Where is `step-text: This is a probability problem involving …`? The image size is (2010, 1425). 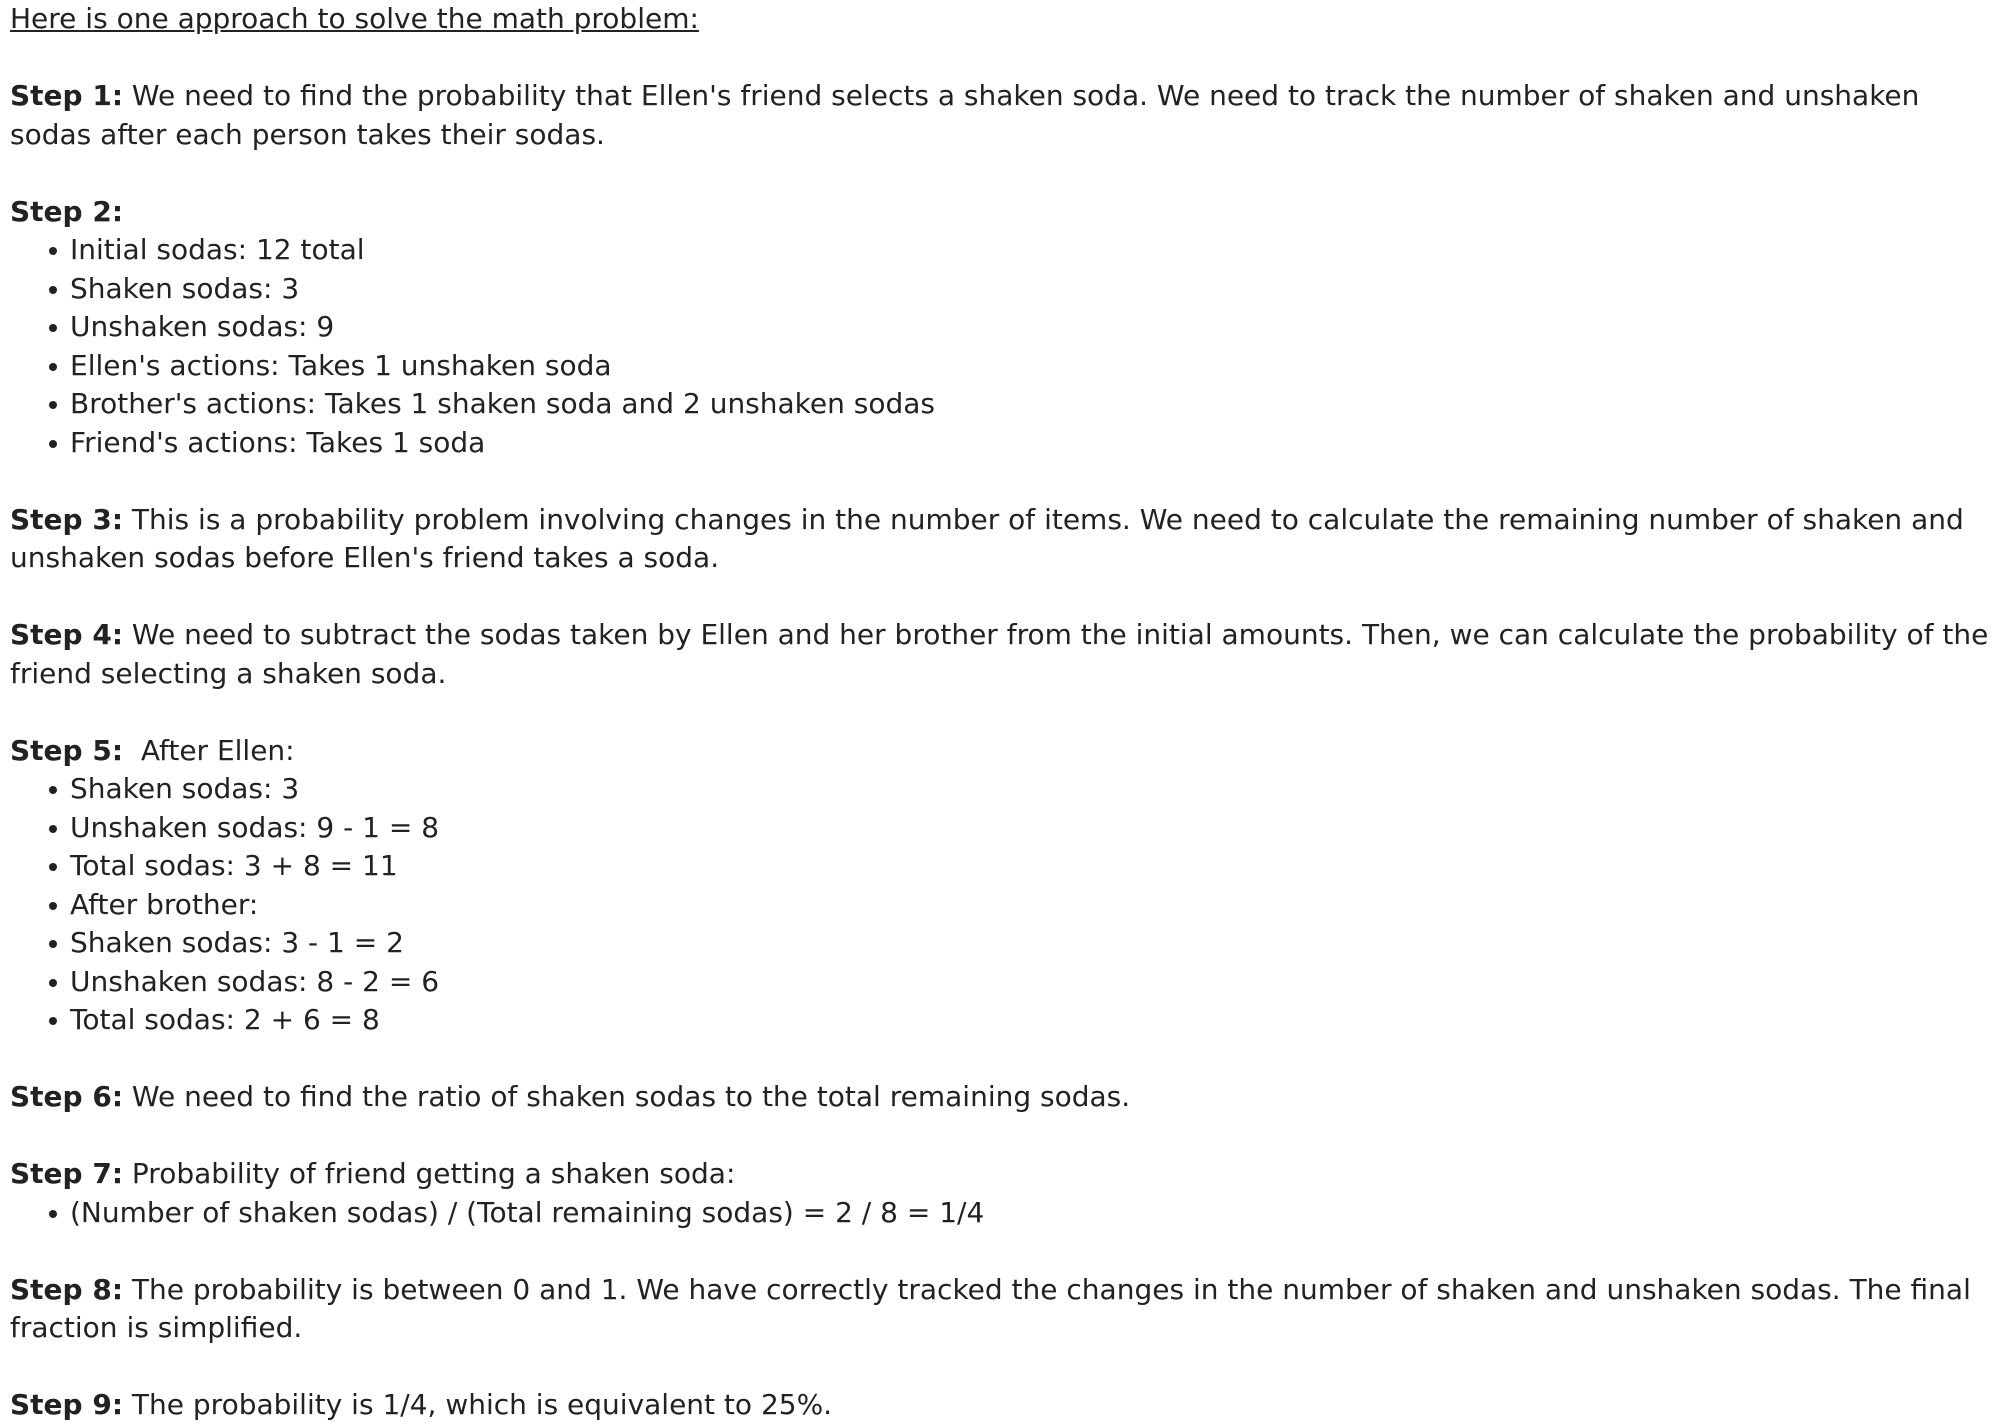
step-text: This is a probability problem involving … is located at coordinates (991, 538).